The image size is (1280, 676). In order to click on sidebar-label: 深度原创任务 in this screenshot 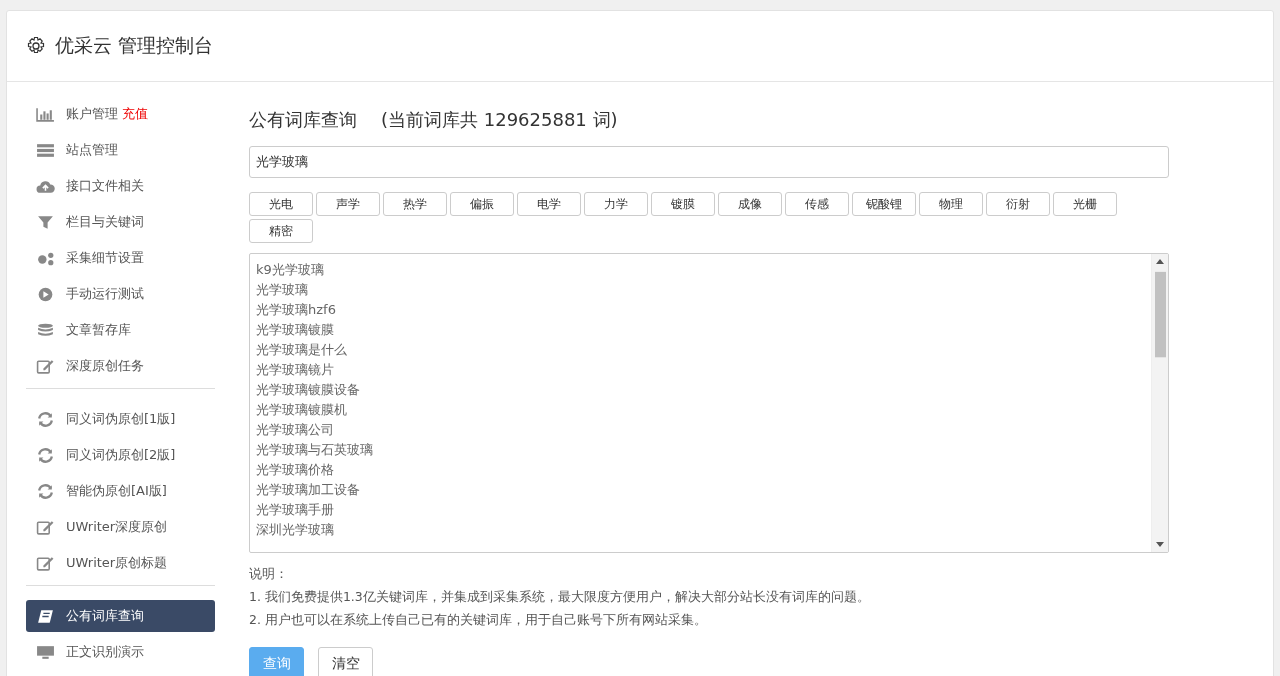, I will do `click(105, 366)`.